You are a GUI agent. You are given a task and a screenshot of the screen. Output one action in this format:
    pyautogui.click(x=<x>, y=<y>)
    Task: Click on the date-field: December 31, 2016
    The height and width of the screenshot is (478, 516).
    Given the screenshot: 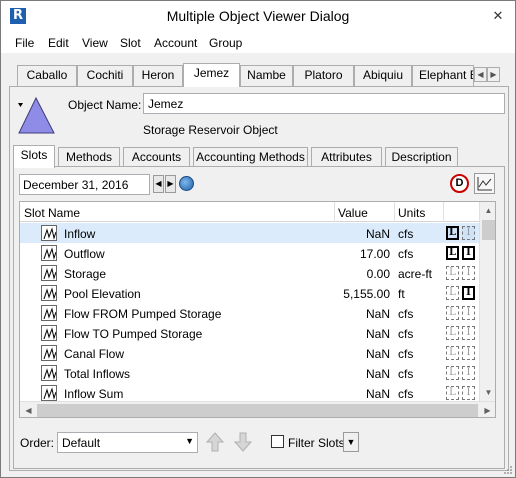 What is the action you would take?
    pyautogui.click(x=84, y=184)
    